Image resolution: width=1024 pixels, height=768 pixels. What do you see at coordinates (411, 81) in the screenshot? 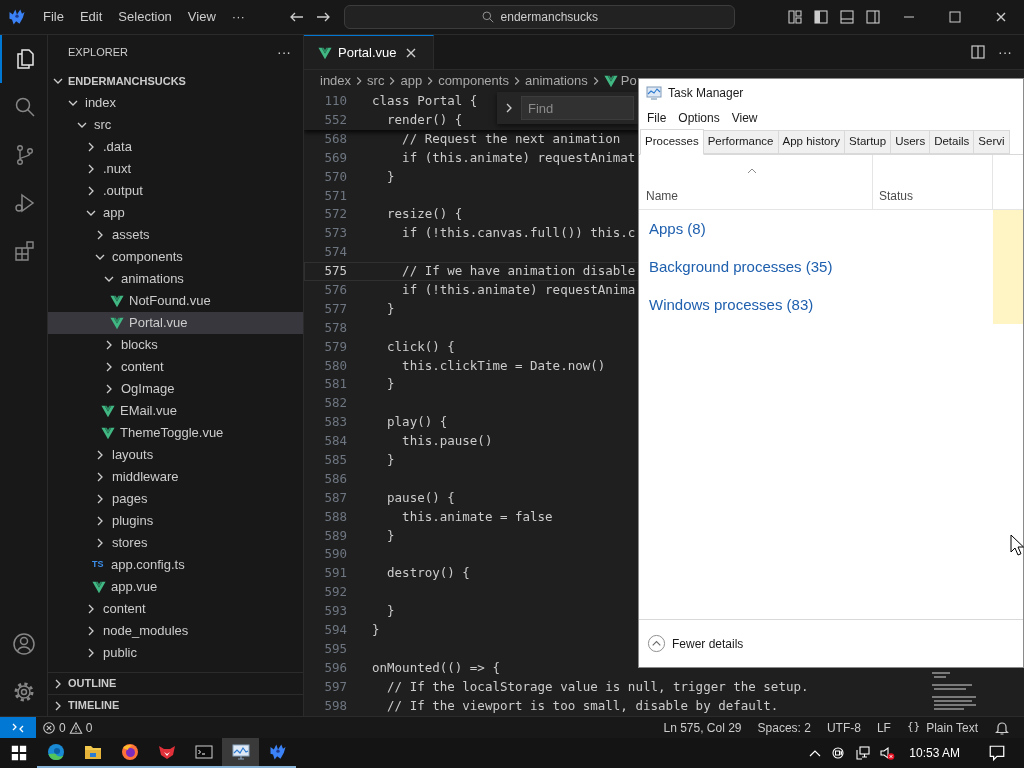
I see `breadcrumb-item: app` at bounding box center [411, 81].